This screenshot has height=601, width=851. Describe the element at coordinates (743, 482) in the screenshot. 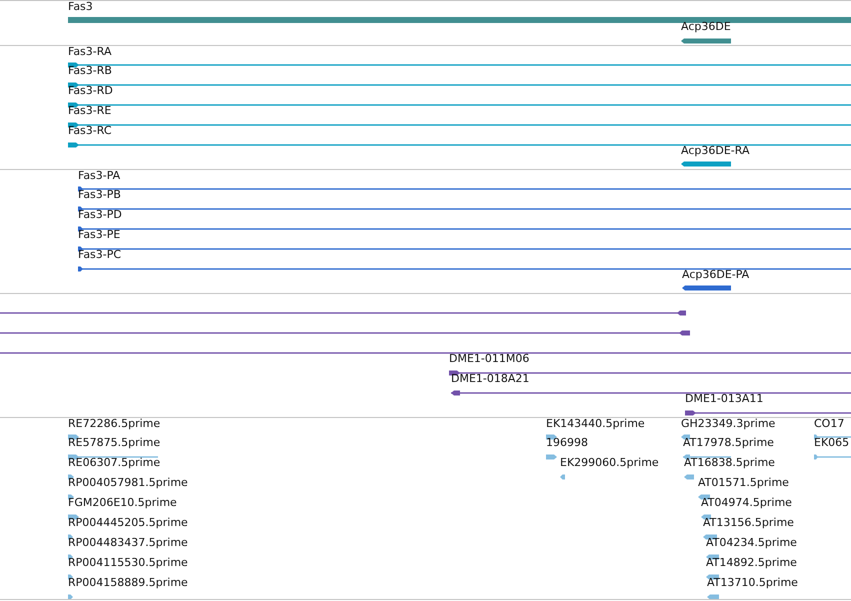

I see `feature-label: AT01571.5prime` at that location.